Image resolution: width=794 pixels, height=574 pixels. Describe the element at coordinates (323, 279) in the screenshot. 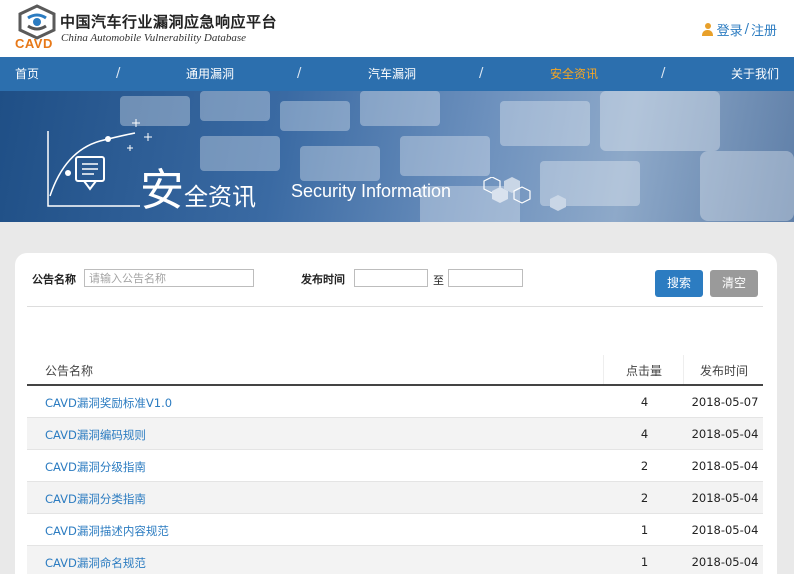

I see `publish-time-label: 发布时间` at that location.